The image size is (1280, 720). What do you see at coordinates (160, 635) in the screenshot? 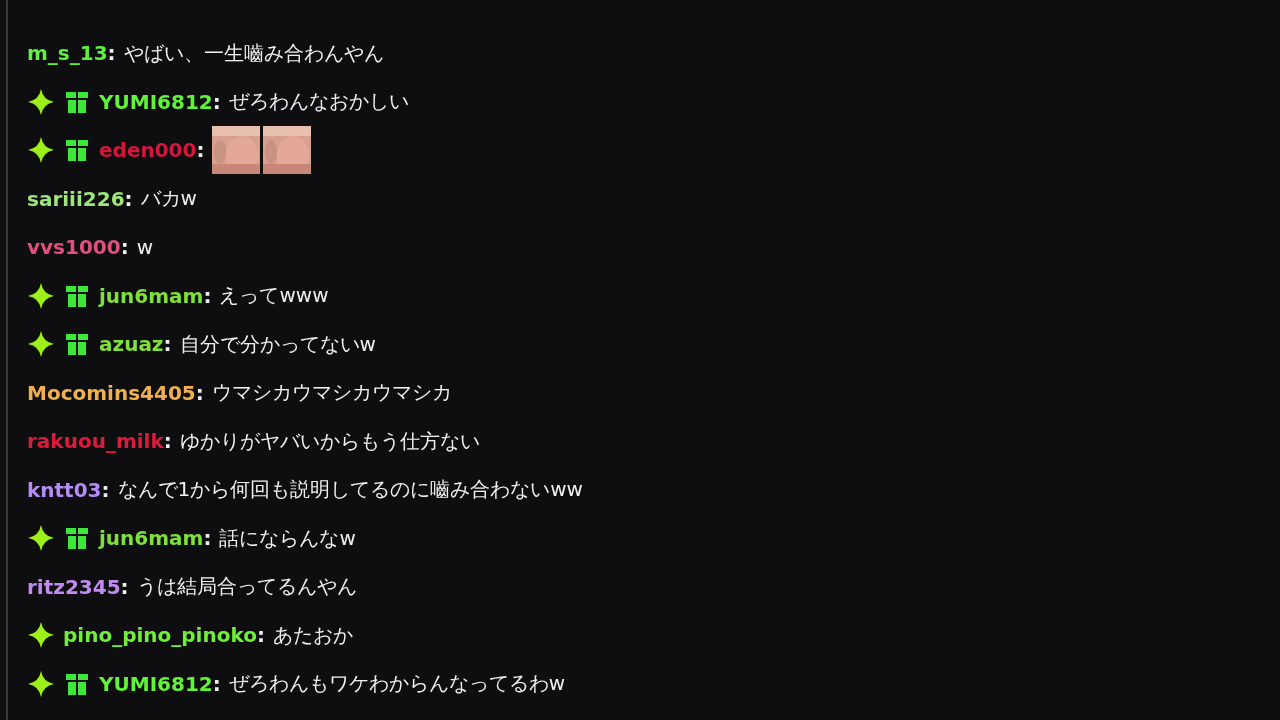
I see `username: pino_pino_pinoko` at bounding box center [160, 635].